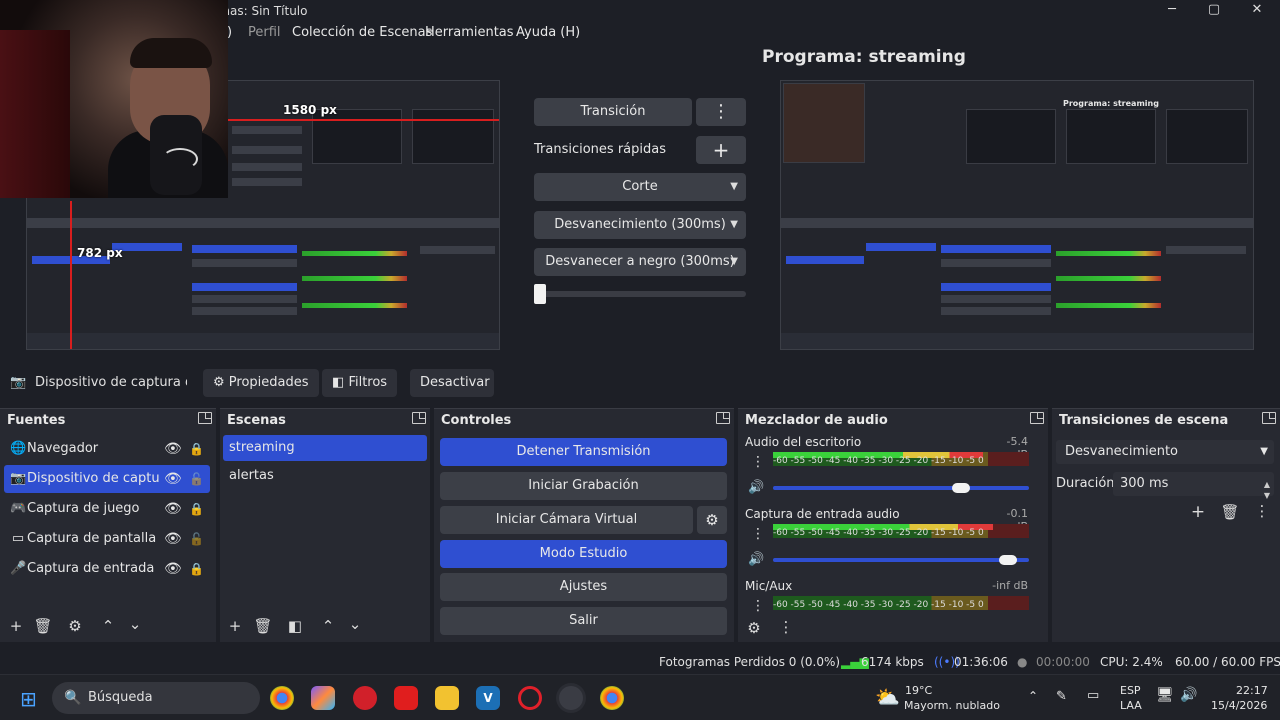  I want to click on taskbar-search: 🔍 Búsqueda, so click(156, 698).